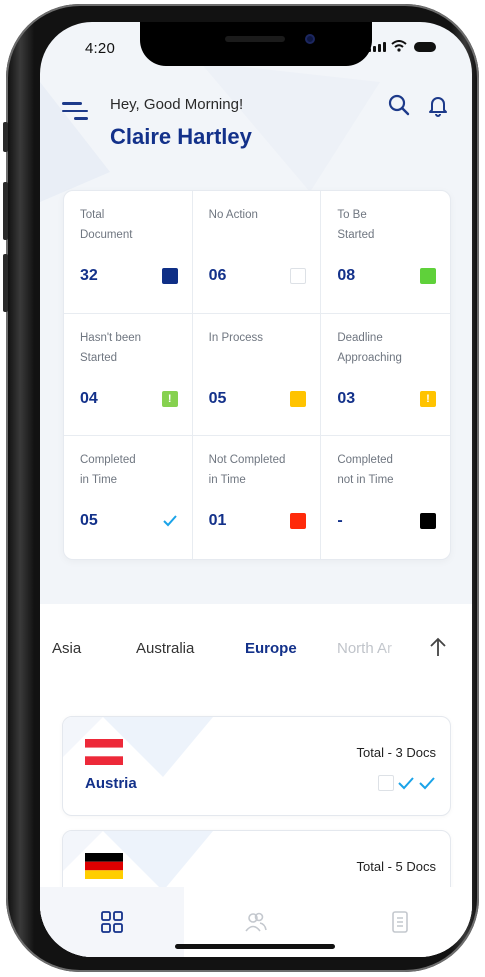  I want to click on volume-up-button, so click(5, 211).